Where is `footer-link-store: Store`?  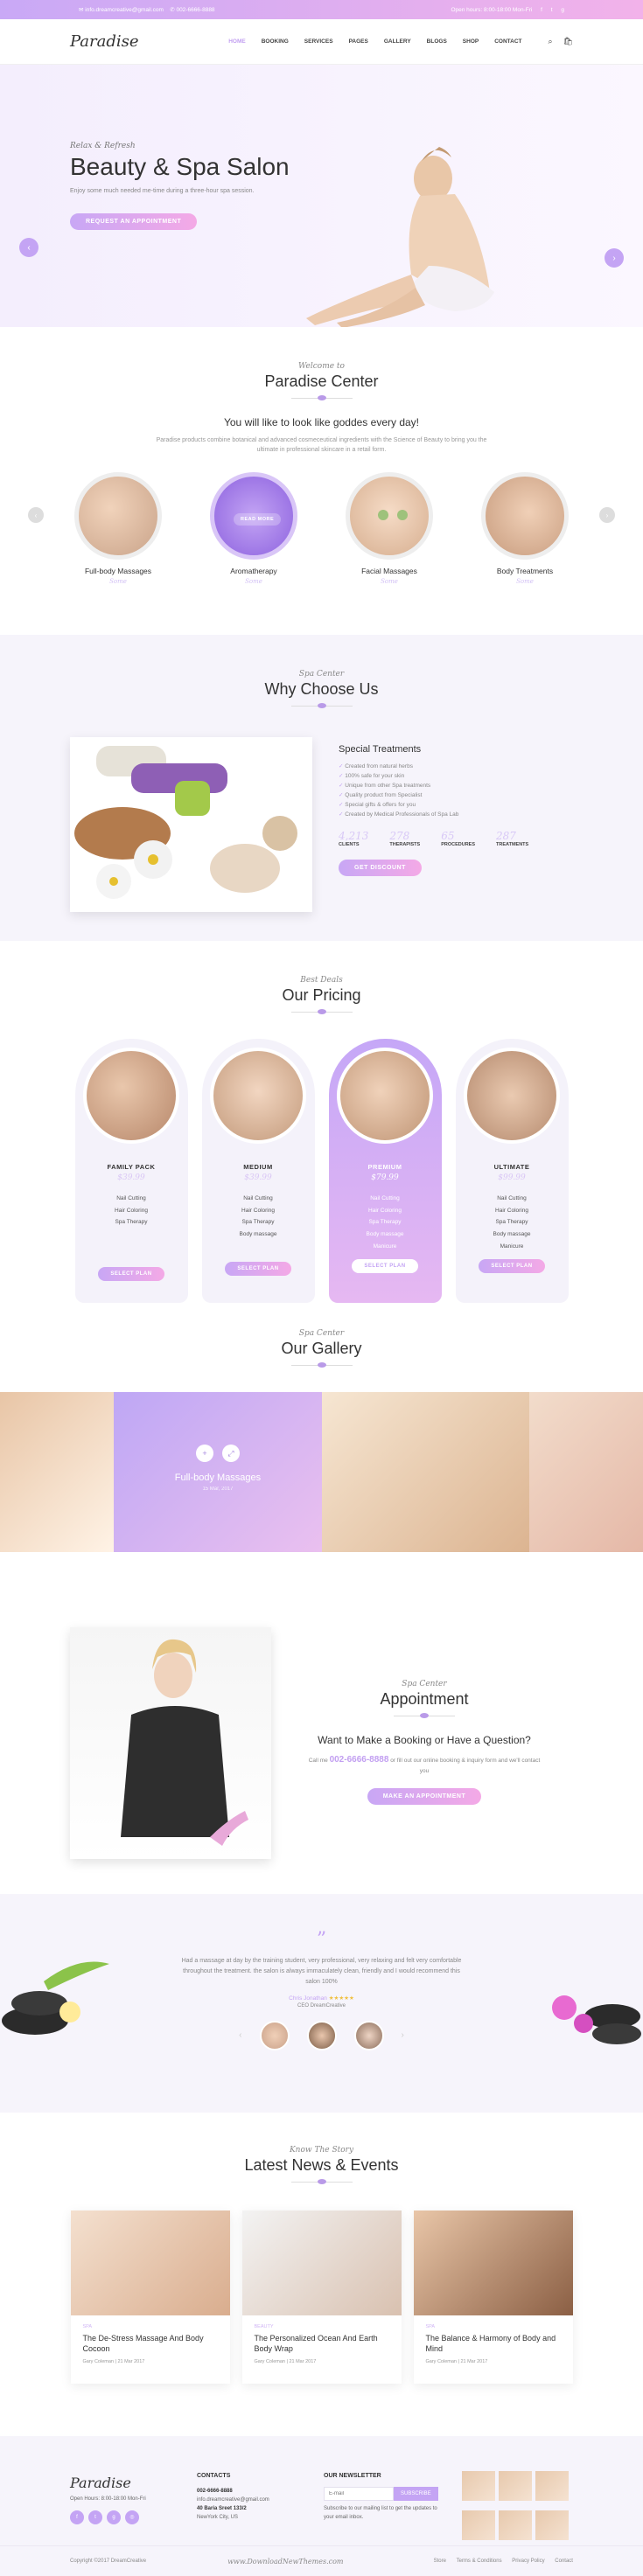 footer-link-store: Store is located at coordinates (440, 2561).